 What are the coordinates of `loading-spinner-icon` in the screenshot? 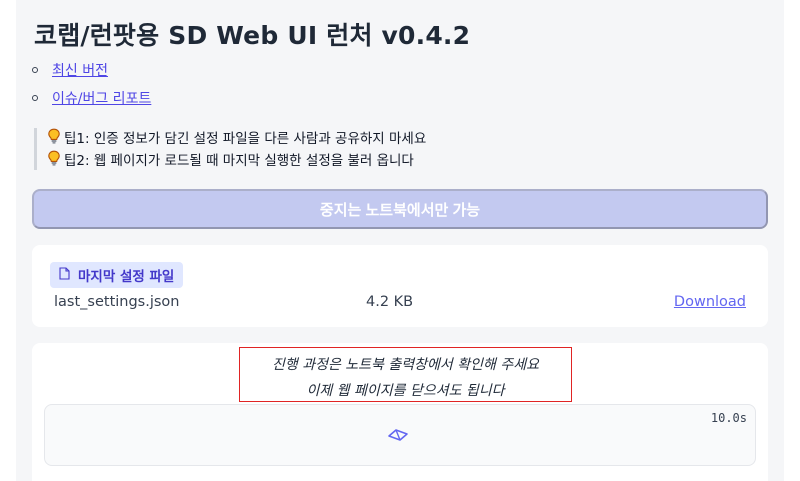 It's located at (398, 436).